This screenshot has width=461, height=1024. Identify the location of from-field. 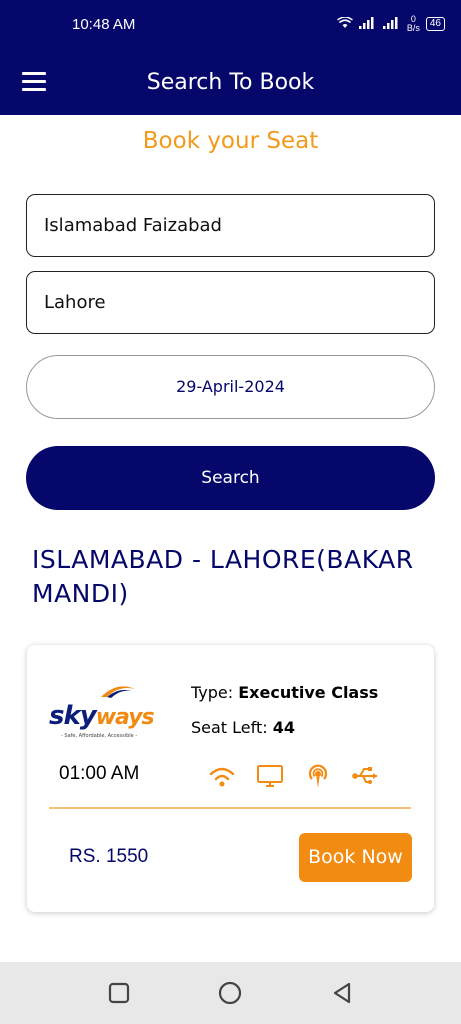
(230, 225).